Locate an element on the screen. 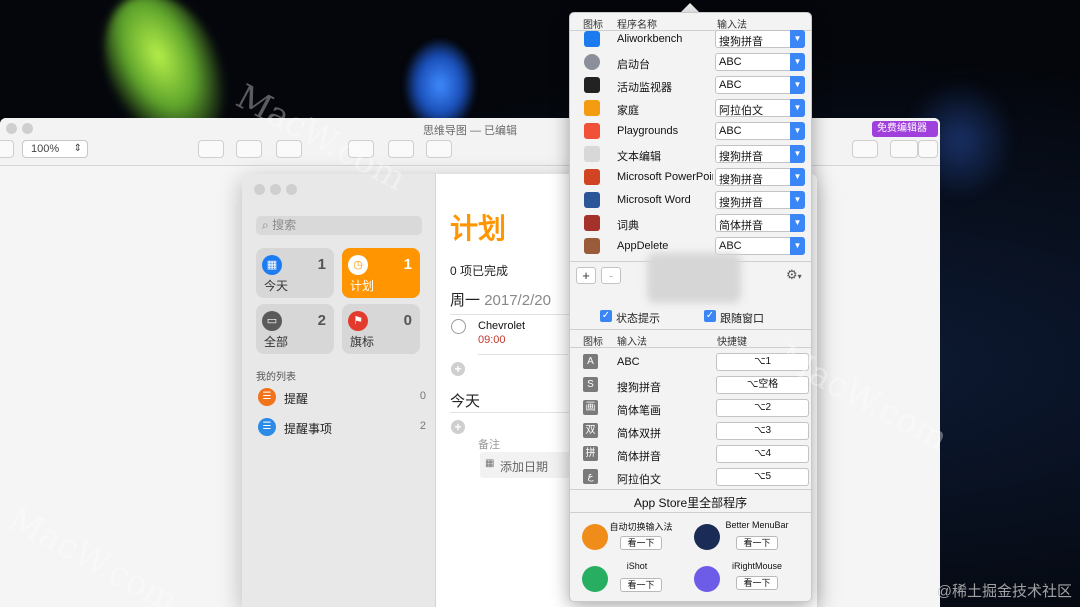 This screenshot has height=607, width=1080. store-app-name: iShot is located at coordinates (637, 566).